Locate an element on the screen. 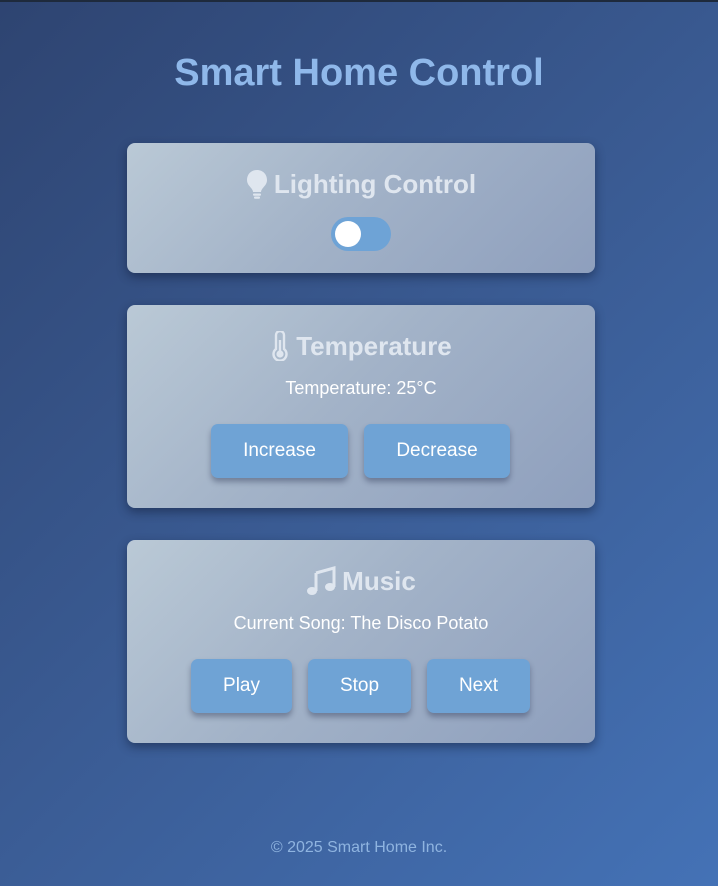 The width and height of the screenshot is (718, 886). lightbulb-icon is located at coordinates (257, 184).